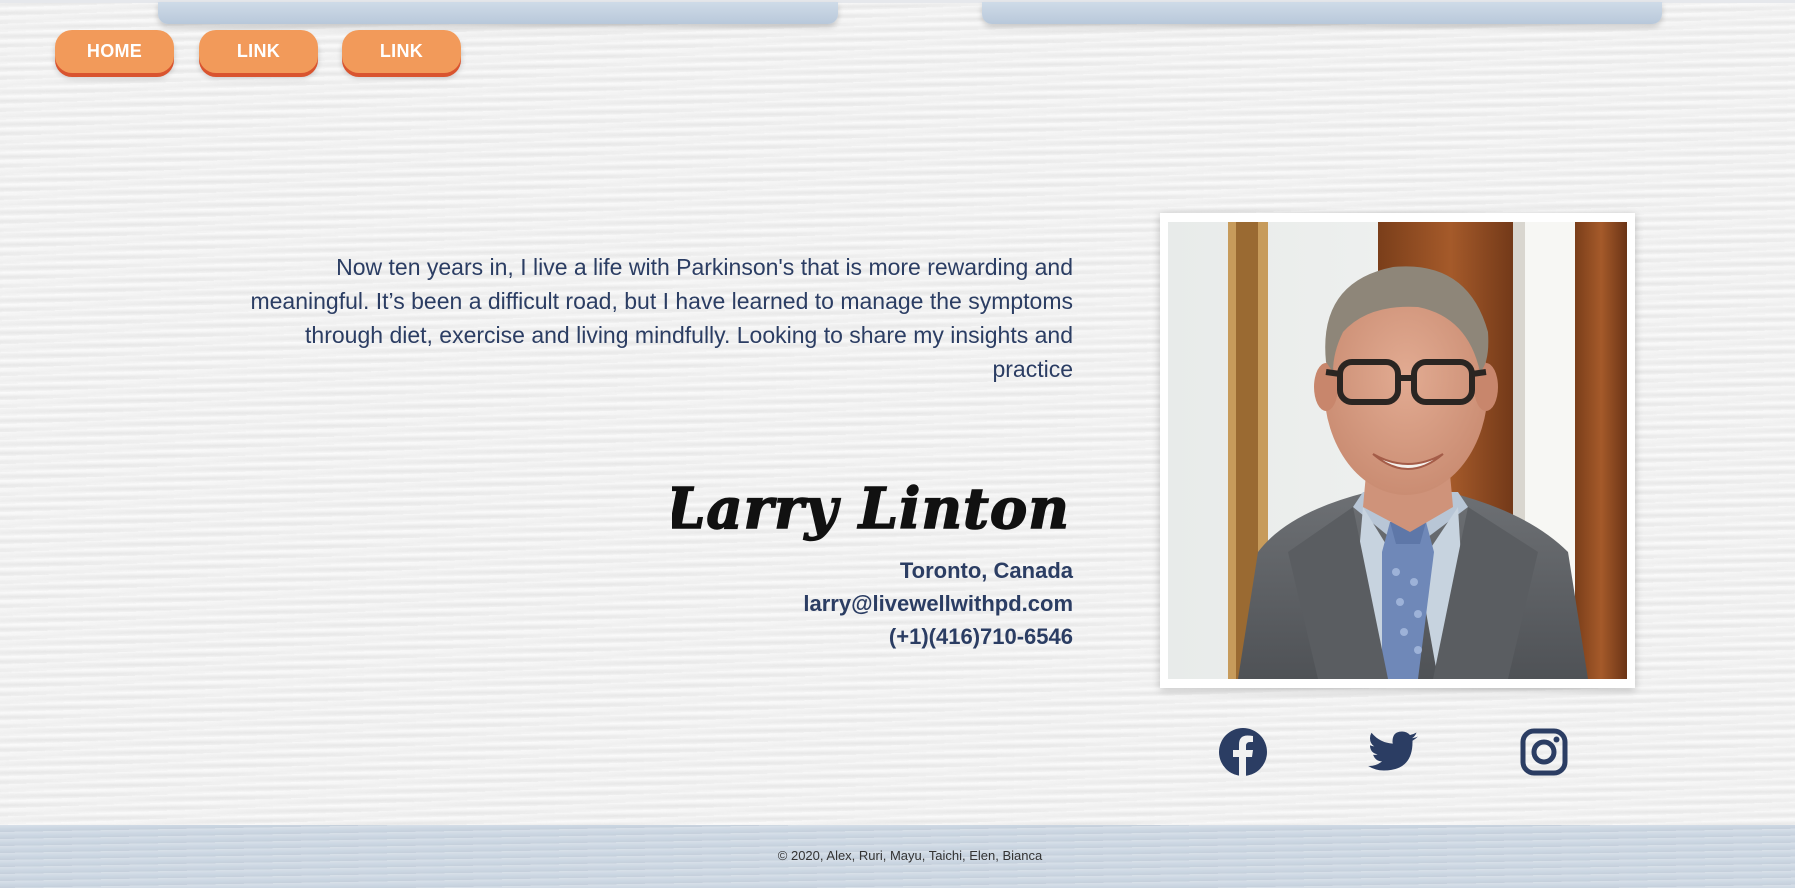 Image resolution: width=1795 pixels, height=888 pixels. What do you see at coordinates (114, 51) in the screenshot?
I see `nav-home-button: HOME` at bounding box center [114, 51].